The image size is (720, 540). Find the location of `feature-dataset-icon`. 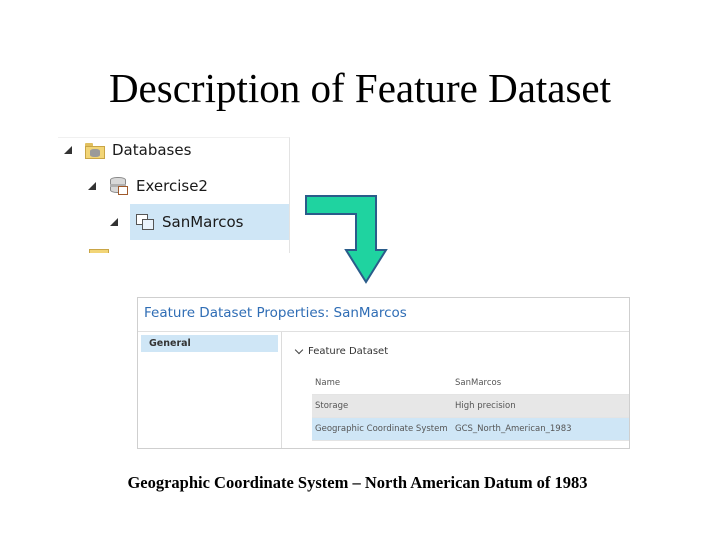

feature-dataset-icon is located at coordinates (145, 222).